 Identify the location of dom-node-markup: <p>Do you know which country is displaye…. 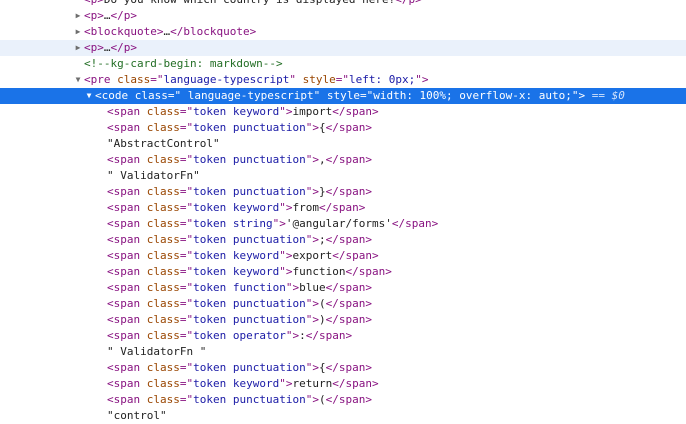
(253, 4).